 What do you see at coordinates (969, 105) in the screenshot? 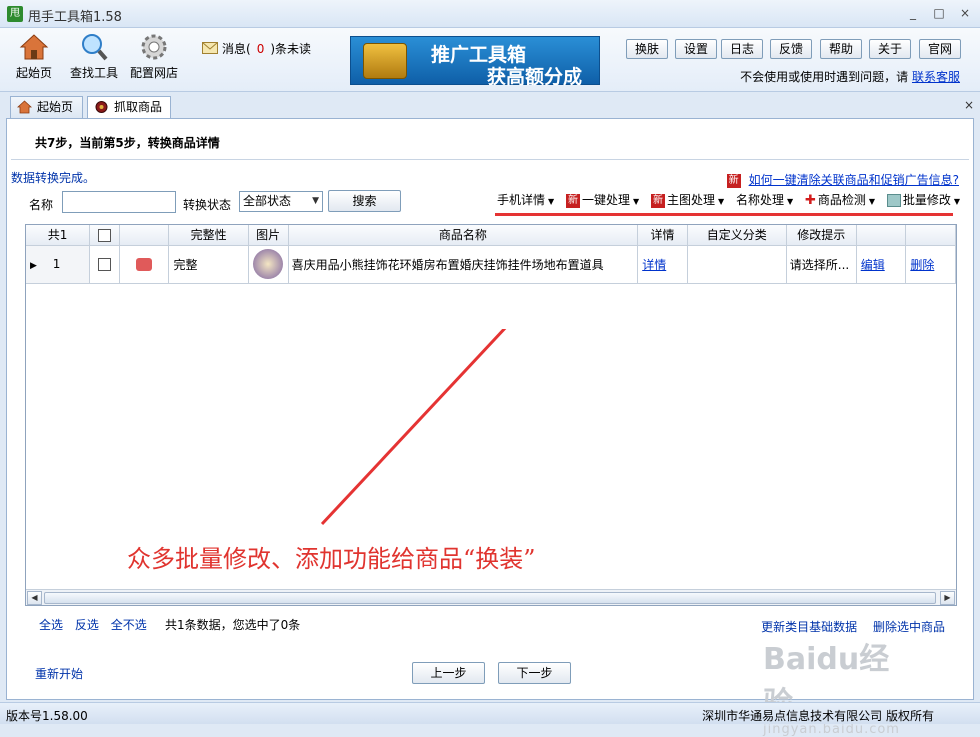
I see `close-tab-icon: ×` at bounding box center [969, 105].